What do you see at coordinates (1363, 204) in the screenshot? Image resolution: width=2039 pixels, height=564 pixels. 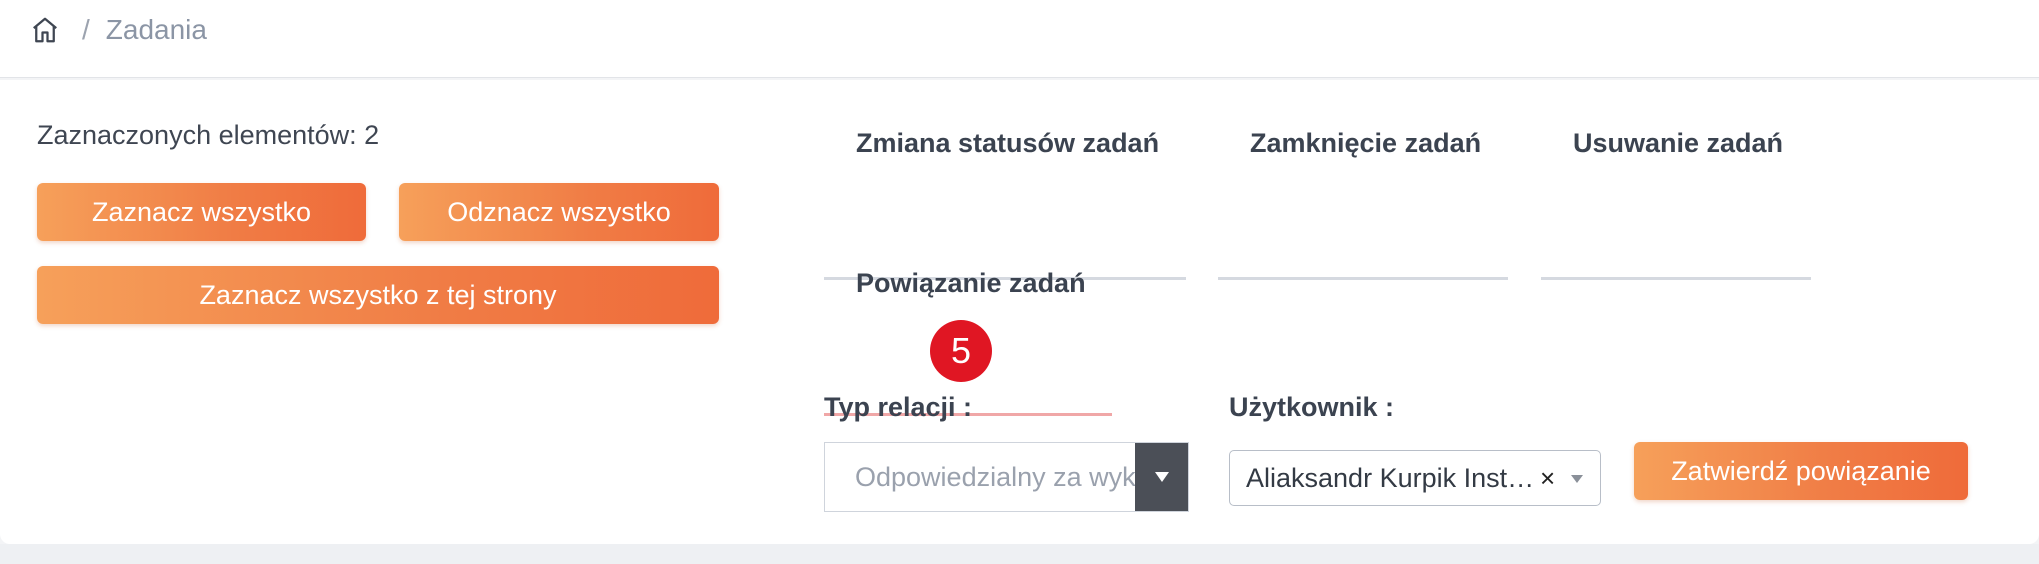 I see `tab-close-tasks: Zamknięcie zadań` at bounding box center [1363, 204].